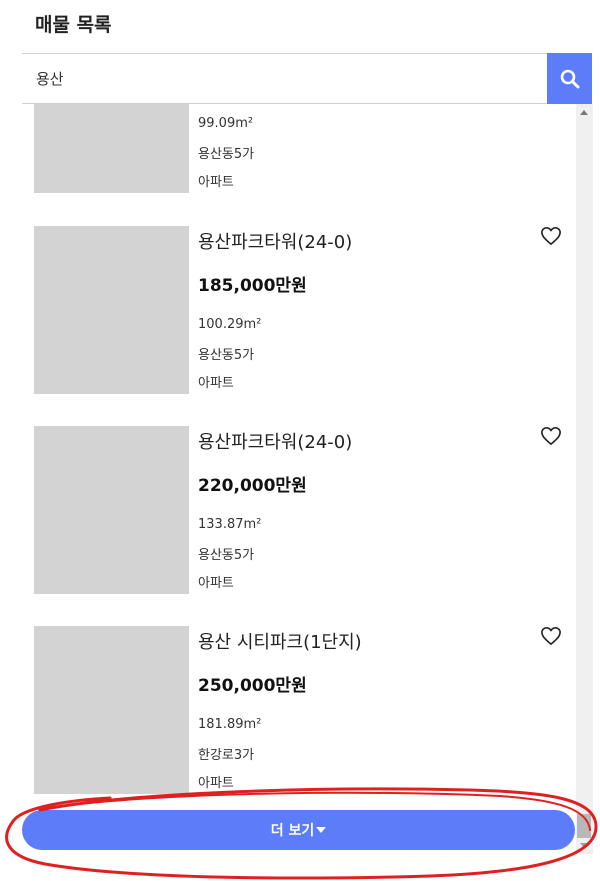  I want to click on listing-address: 한강로3가, so click(226, 755).